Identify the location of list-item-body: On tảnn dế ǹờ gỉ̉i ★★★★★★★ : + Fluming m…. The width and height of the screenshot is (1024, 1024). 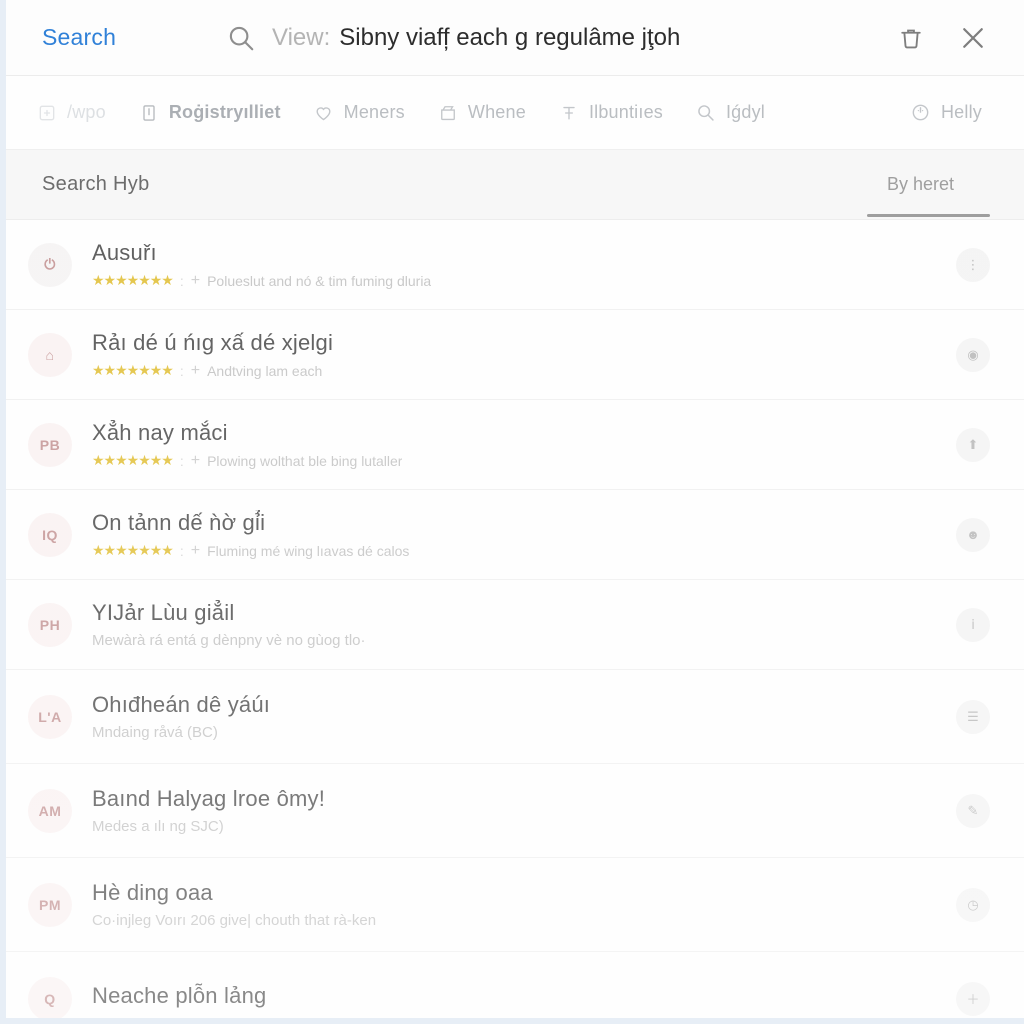
(516, 534).